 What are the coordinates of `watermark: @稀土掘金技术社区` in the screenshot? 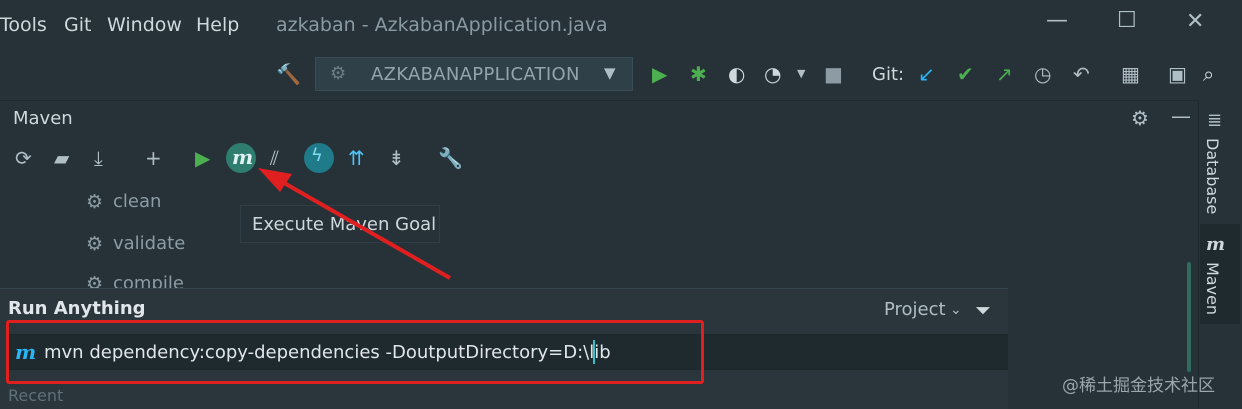 It's located at (1138, 386).